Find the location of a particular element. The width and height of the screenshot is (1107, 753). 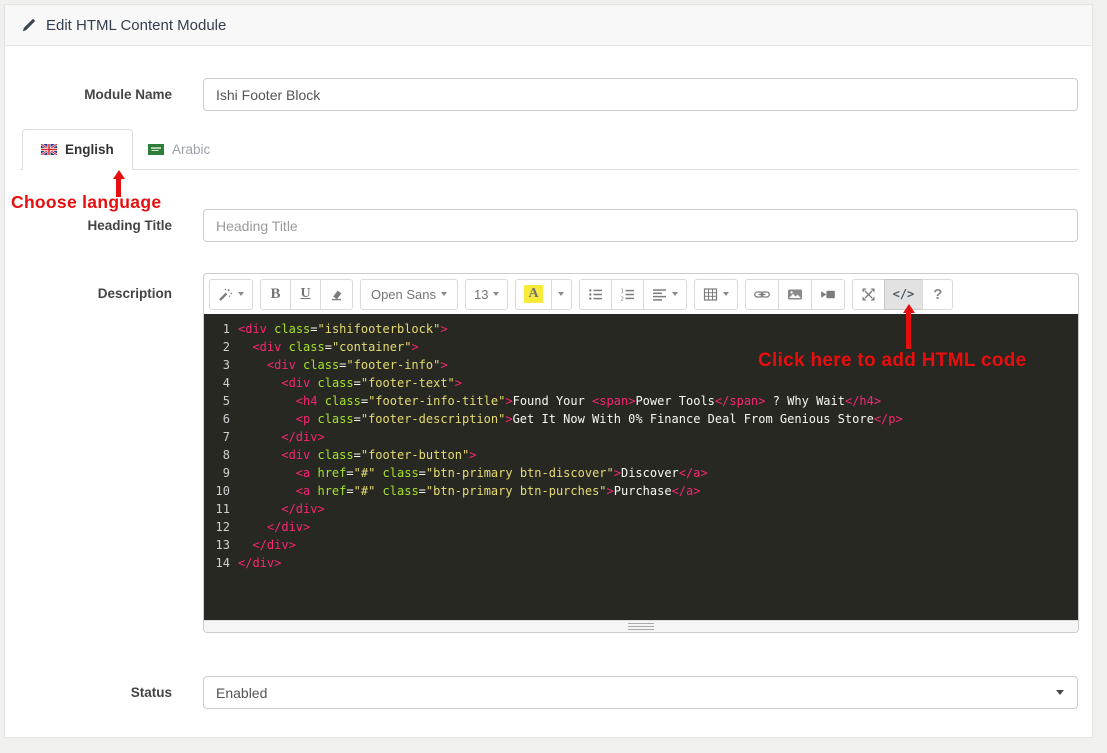

font-size-group: 13 is located at coordinates (487, 294).